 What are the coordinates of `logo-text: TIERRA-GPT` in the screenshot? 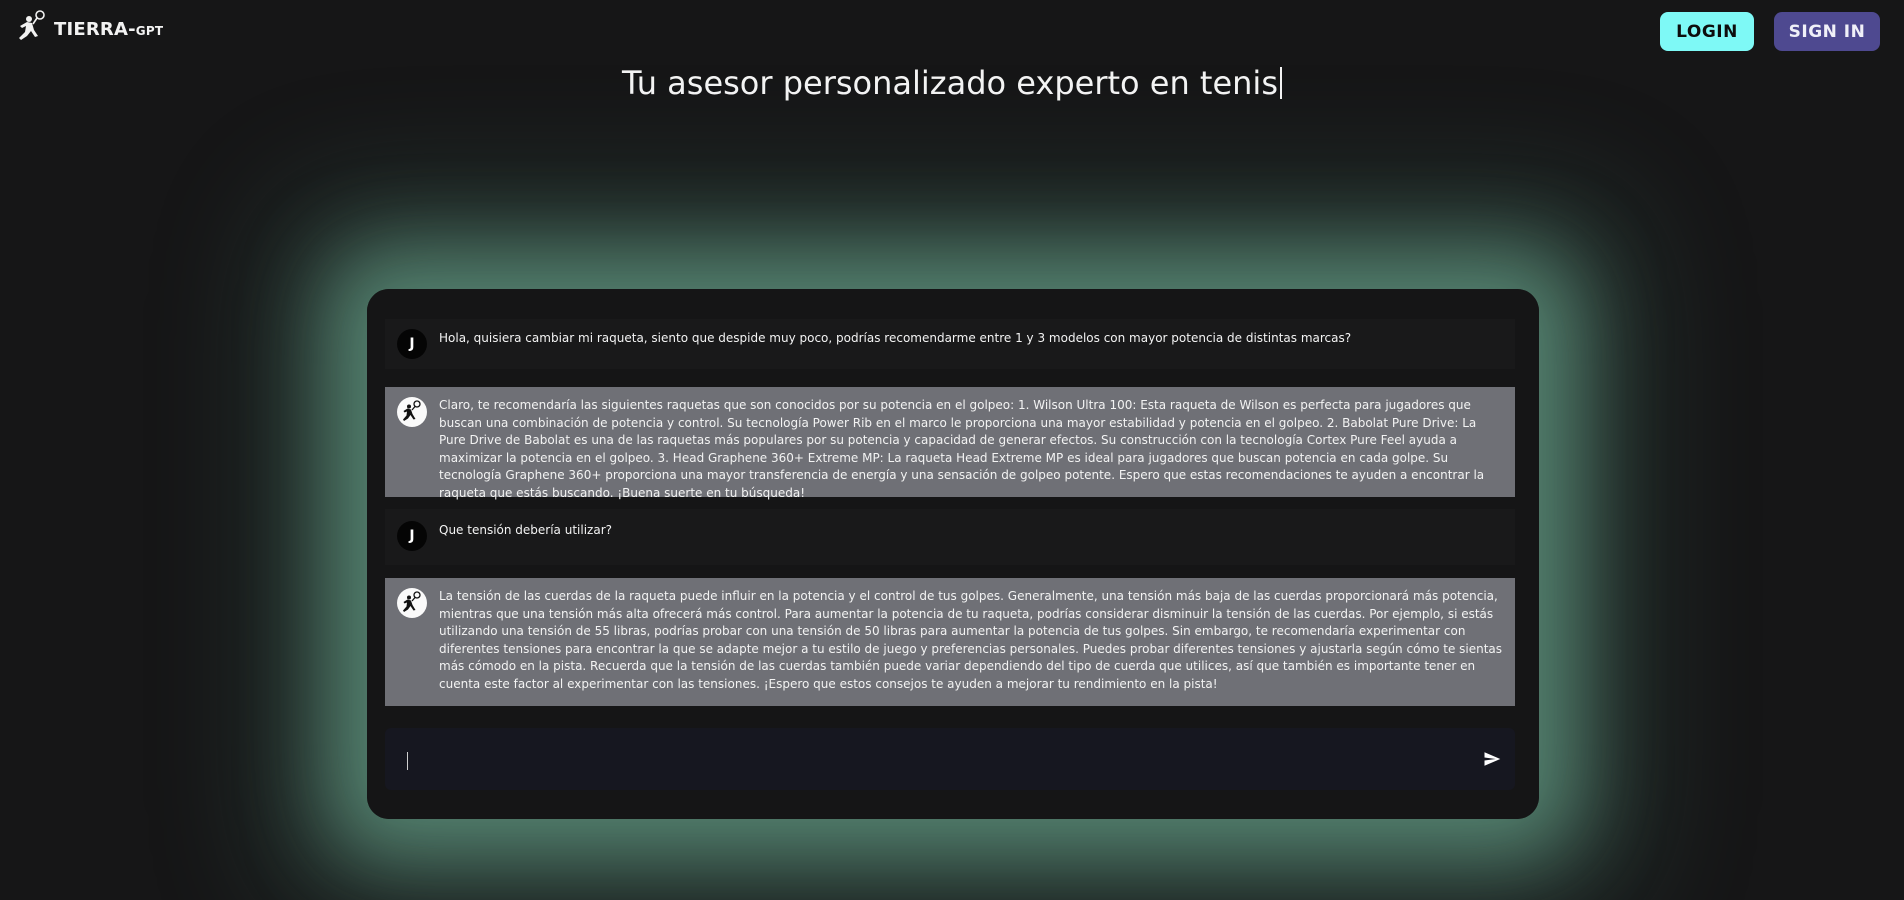 It's located at (109, 29).